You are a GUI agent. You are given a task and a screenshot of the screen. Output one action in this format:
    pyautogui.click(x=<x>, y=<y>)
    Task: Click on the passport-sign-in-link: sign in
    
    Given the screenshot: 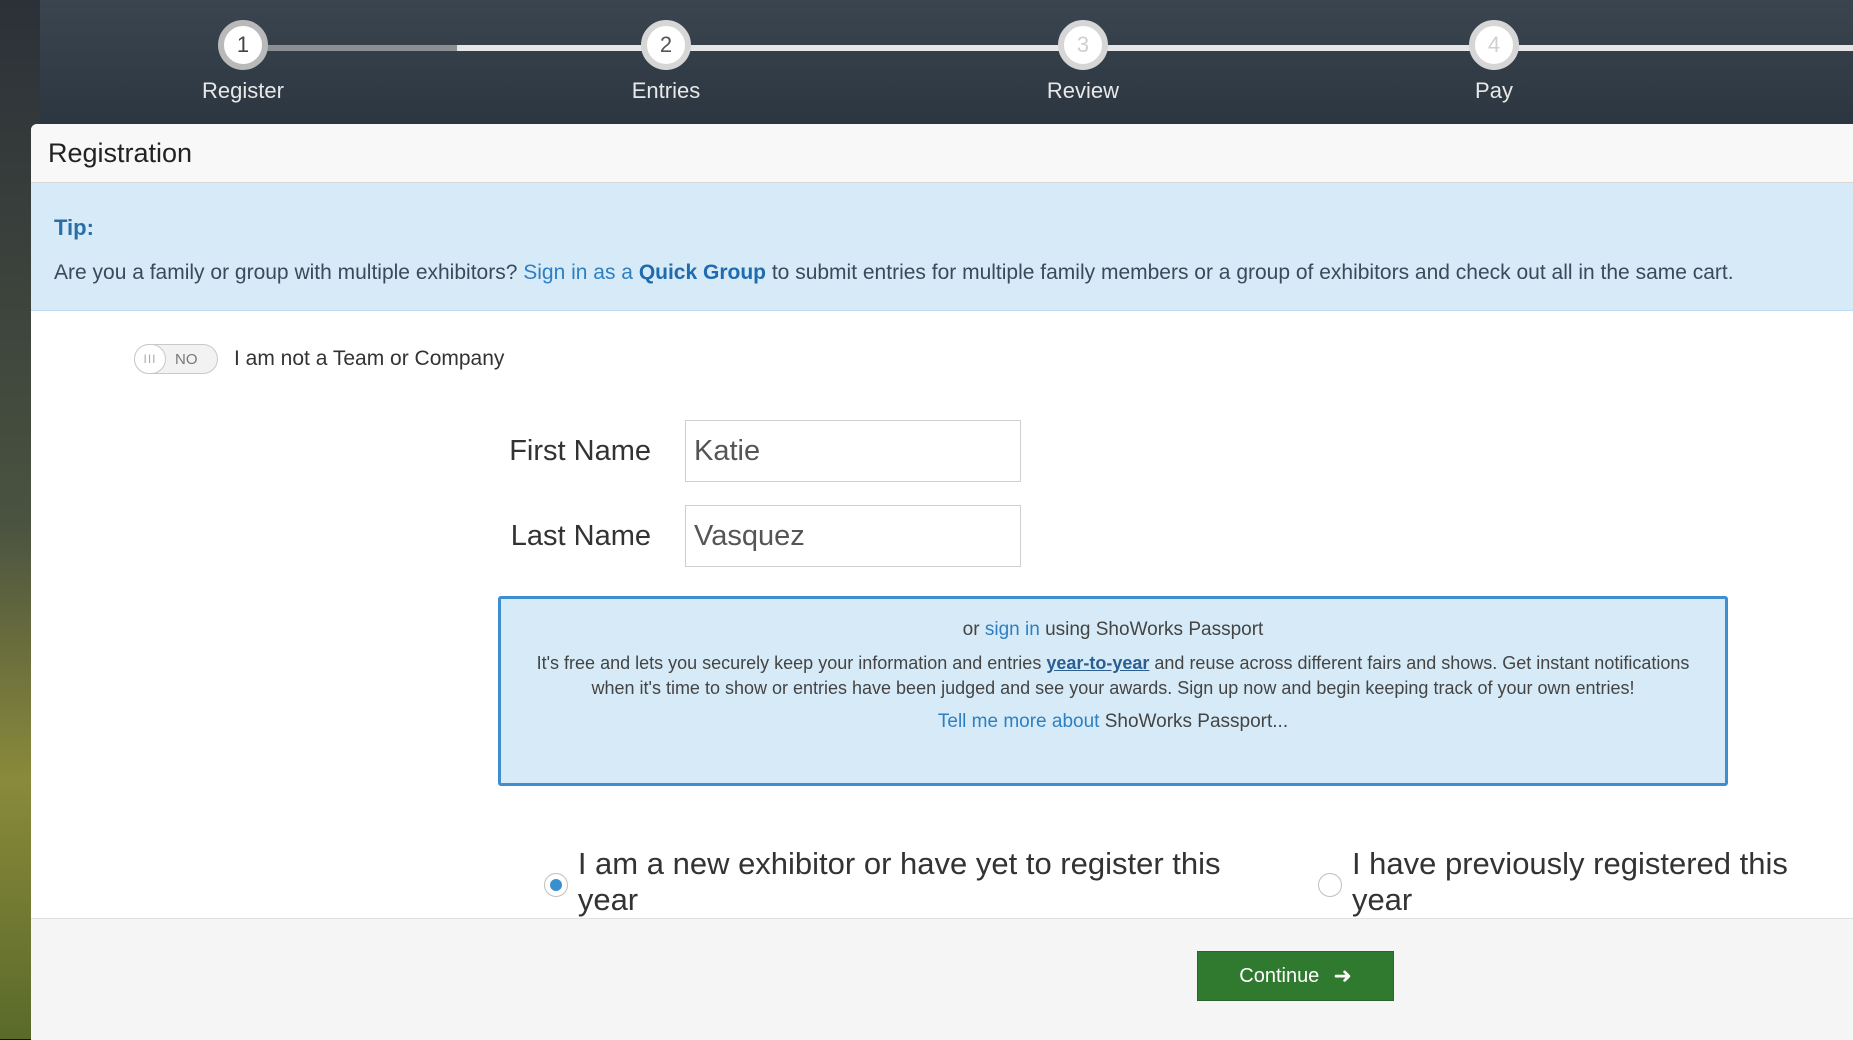 What is the action you would take?
    pyautogui.click(x=1012, y=629)
    